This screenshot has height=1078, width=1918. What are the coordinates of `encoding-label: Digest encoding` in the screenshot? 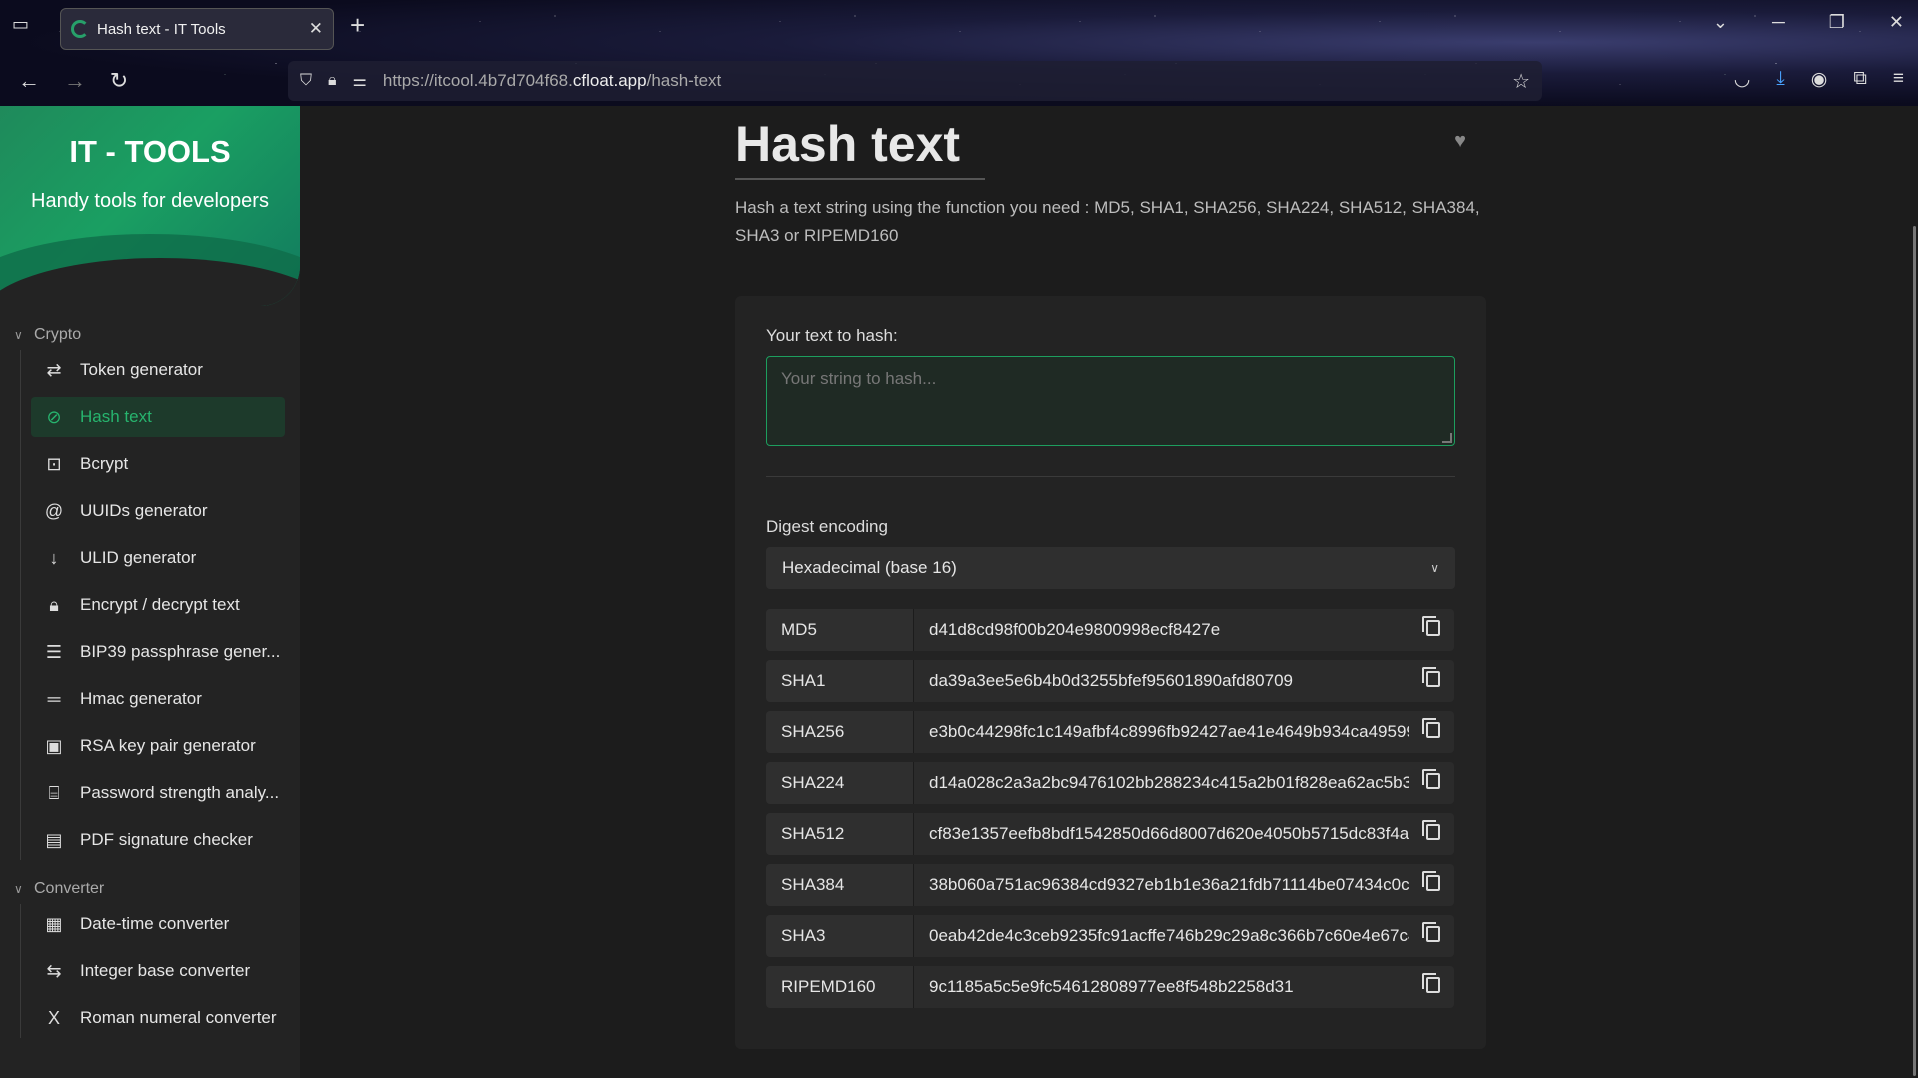 It's located at (827, 526).